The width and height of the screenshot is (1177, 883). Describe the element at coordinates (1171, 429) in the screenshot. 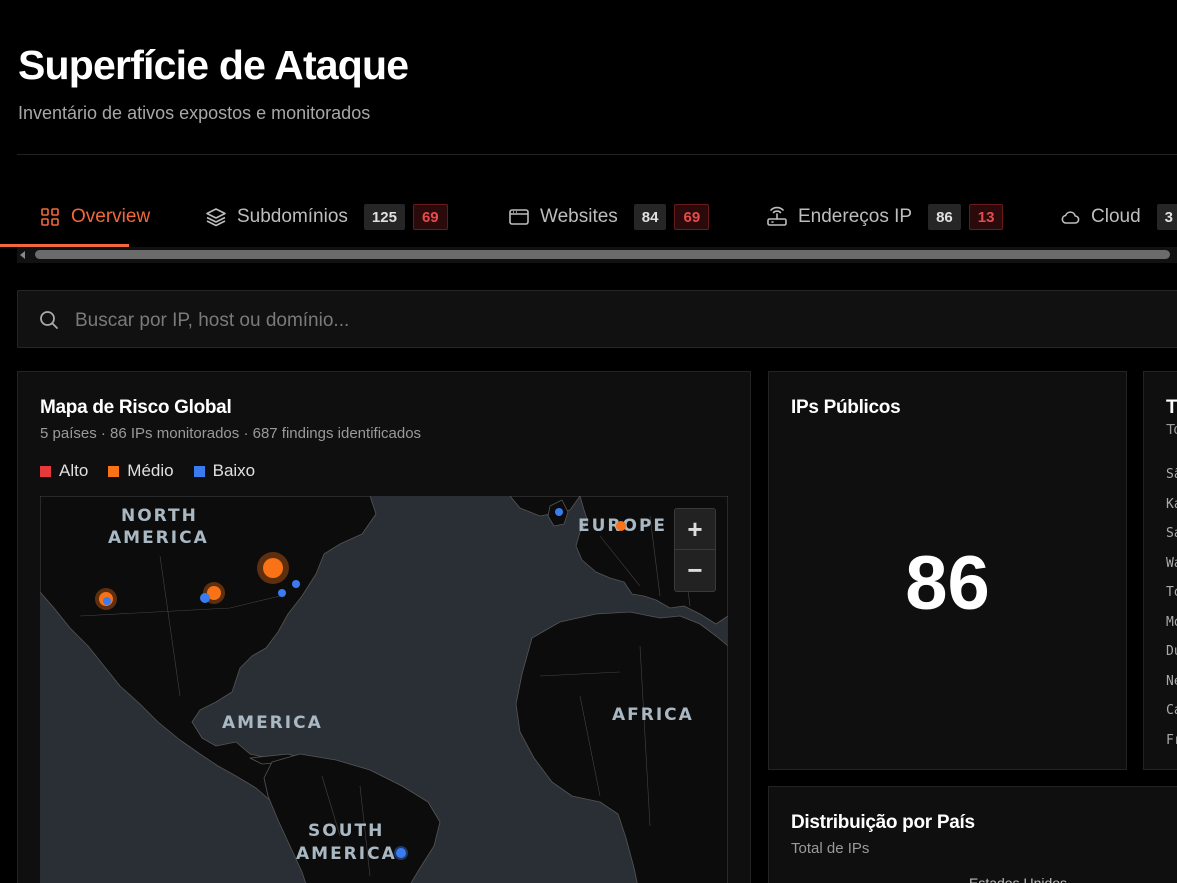

I see `card-subtitle: To` at that location.